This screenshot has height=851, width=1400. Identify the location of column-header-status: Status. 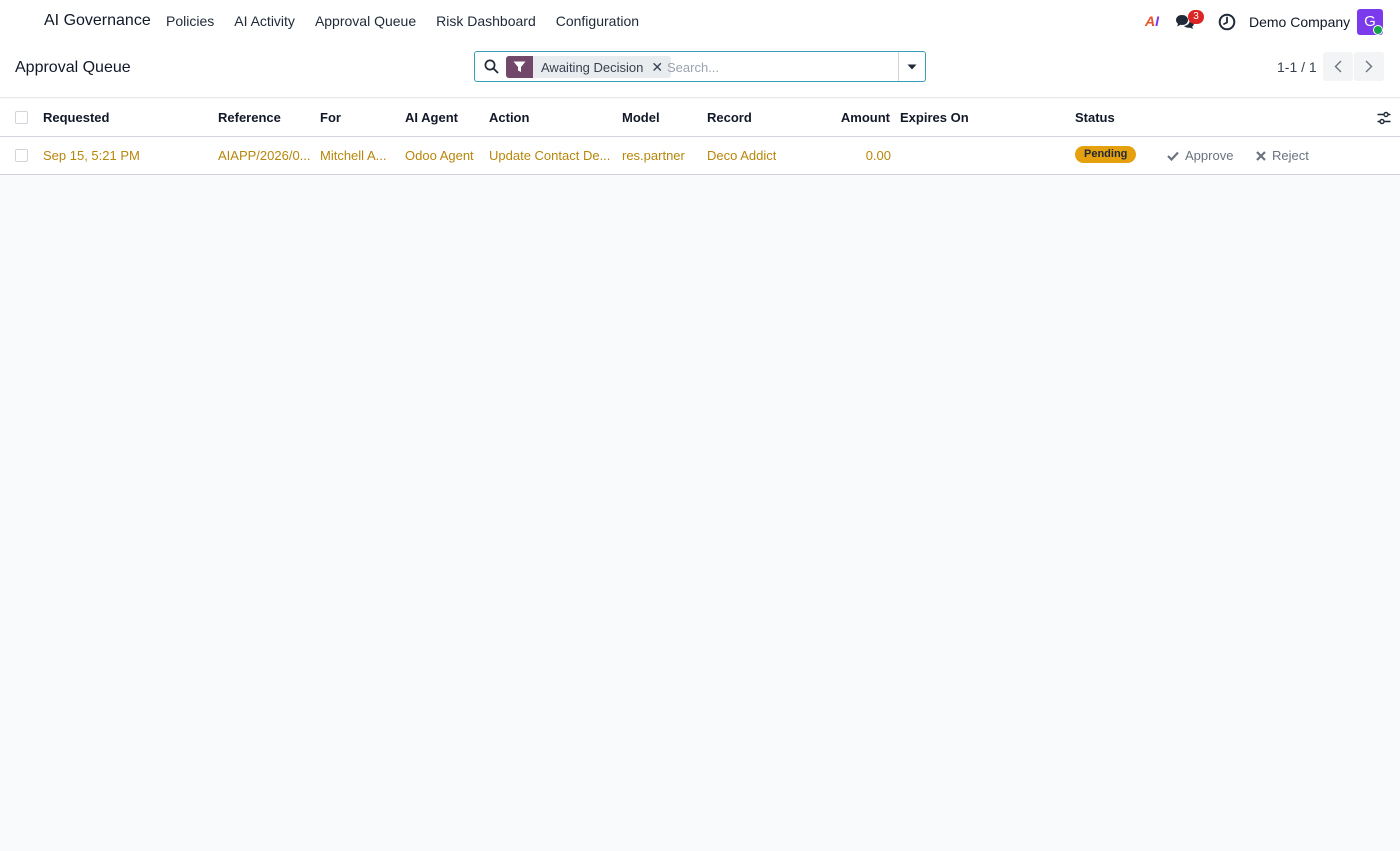
(1095, 117).